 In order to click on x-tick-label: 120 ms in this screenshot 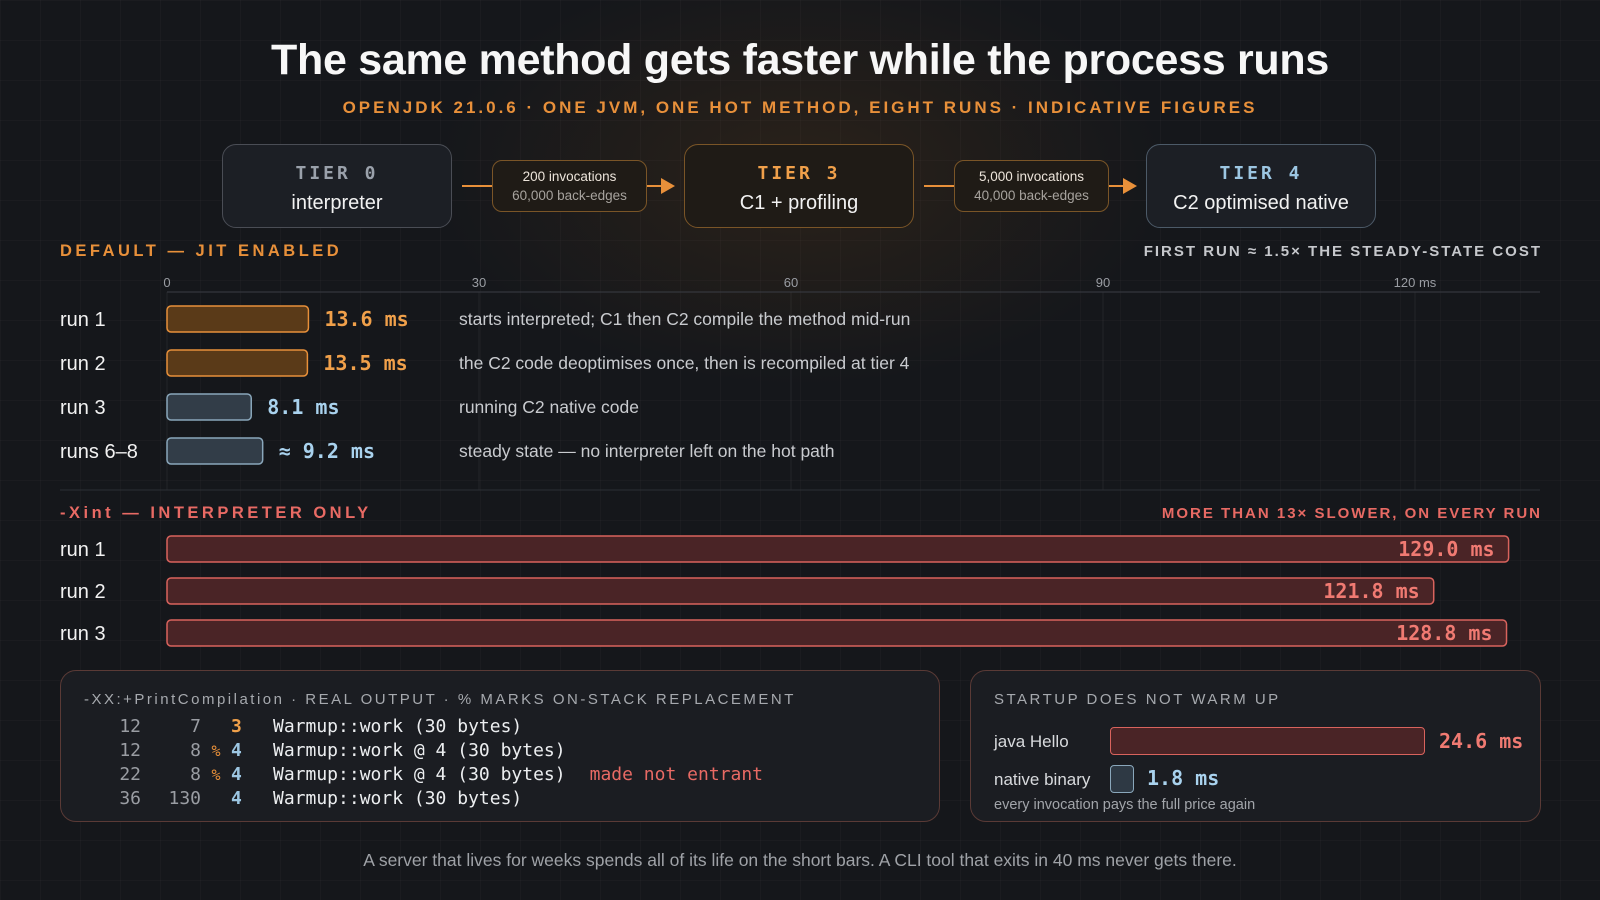, I will do `click(1415, 282)`.